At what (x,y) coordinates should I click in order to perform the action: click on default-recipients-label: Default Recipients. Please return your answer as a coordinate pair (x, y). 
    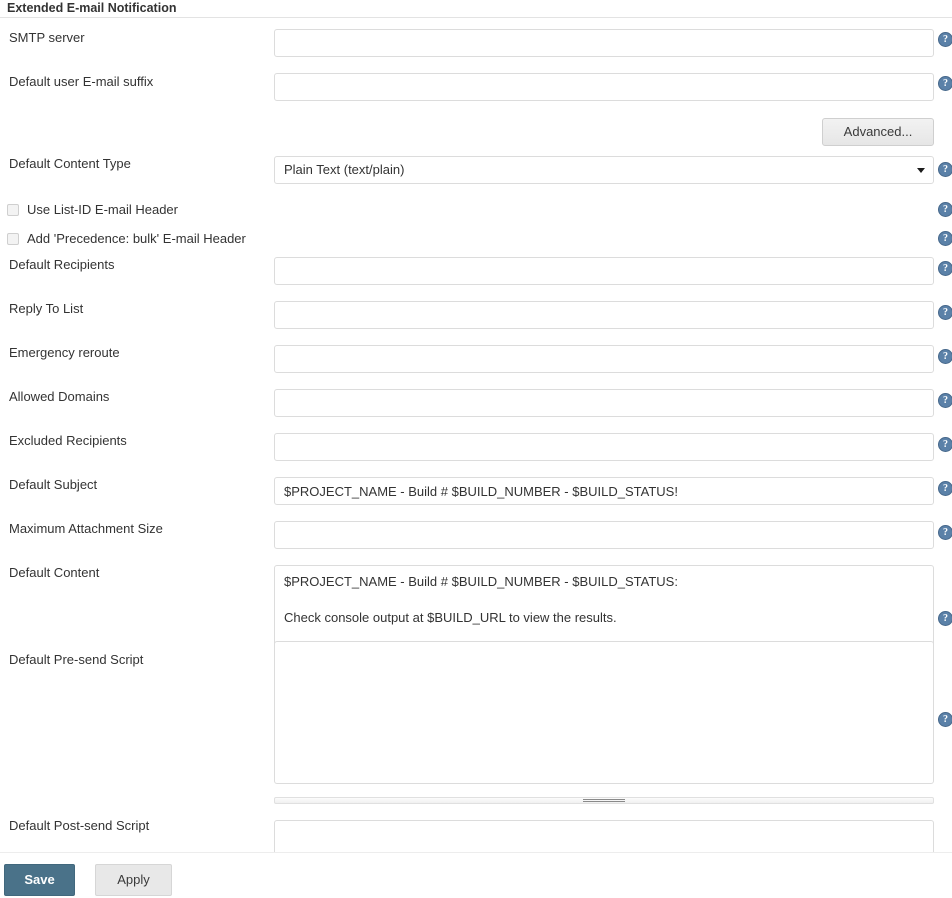
    Looking at the image, I should click on (62, 264).